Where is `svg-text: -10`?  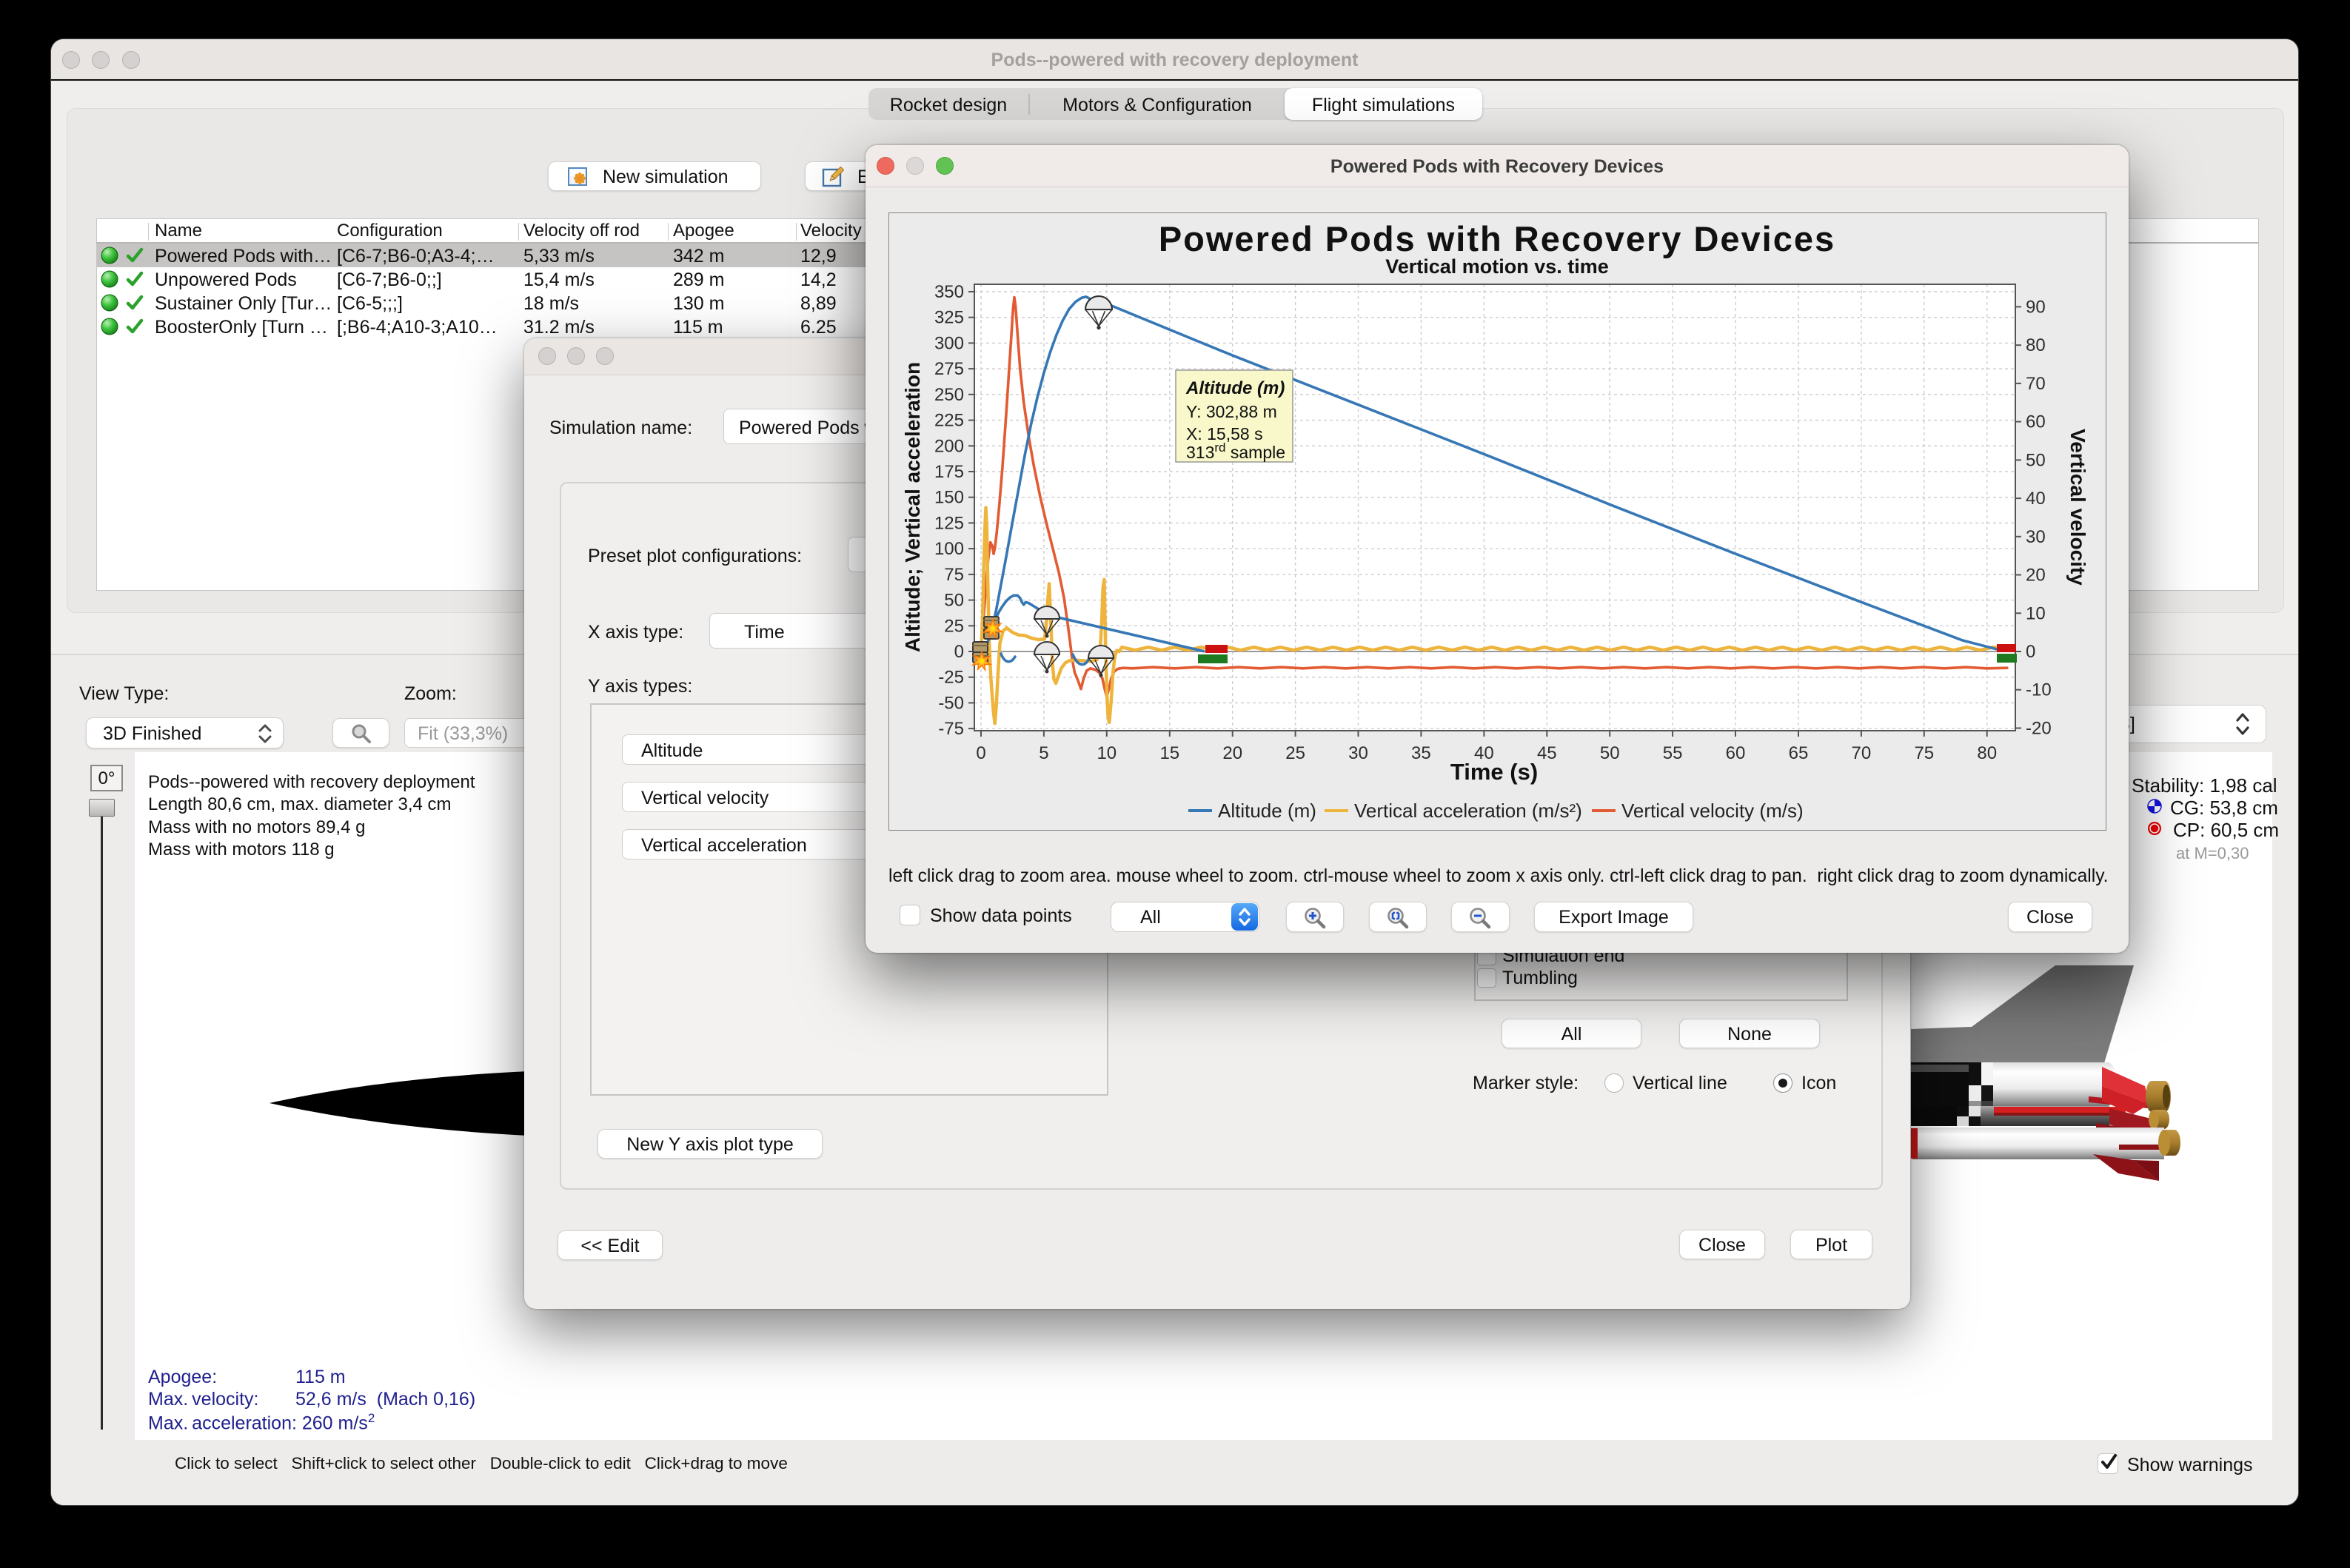
svg-text: -10 is located at coordinates (2039, 690).